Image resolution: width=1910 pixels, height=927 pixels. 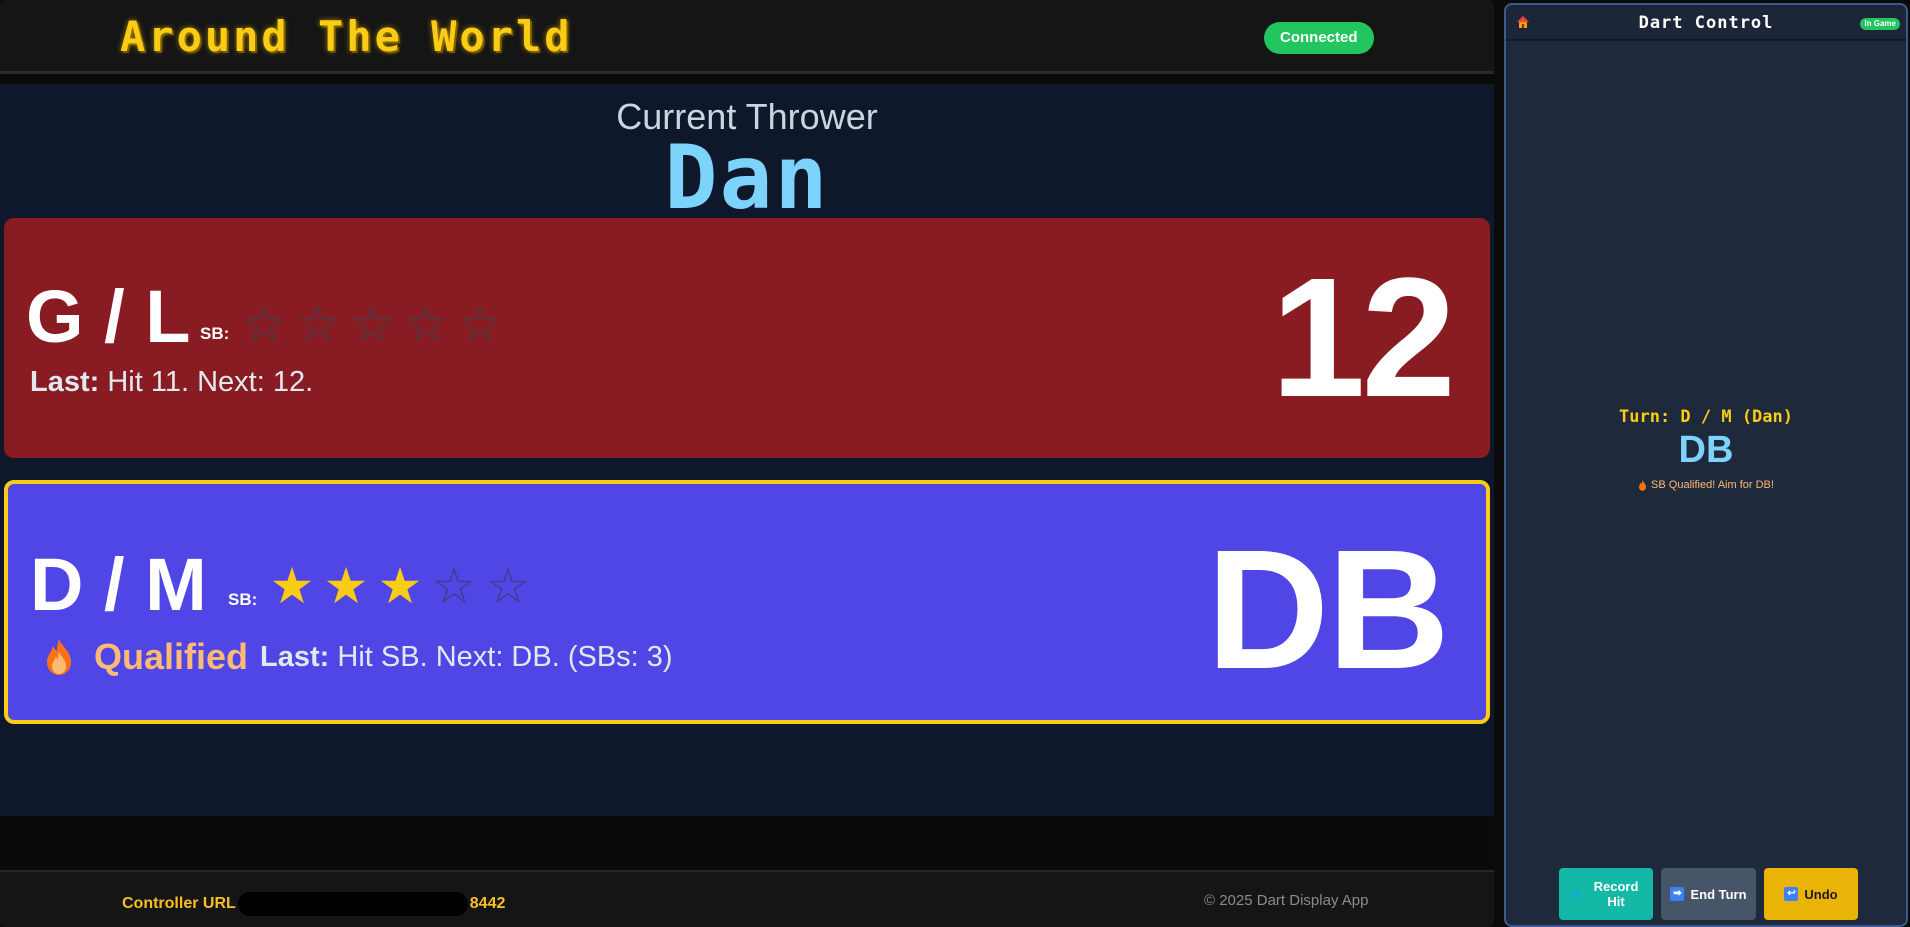 What do you see at coordinates (747, 177) in the screenshot?
I see `current-thrower-name: Dan` at bounding box center [747, 177].